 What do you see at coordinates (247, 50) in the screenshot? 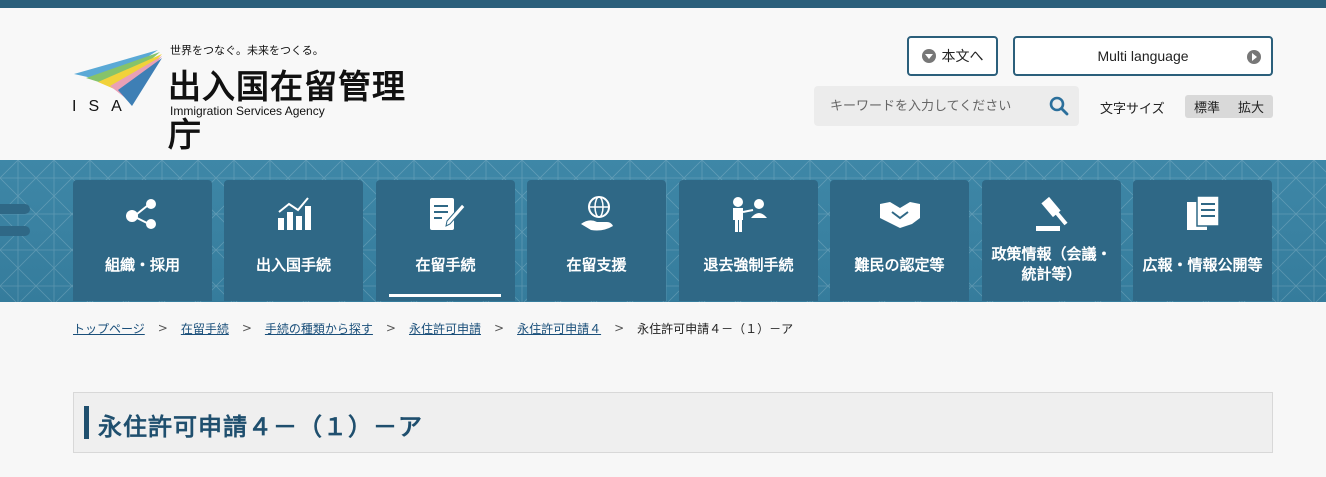
I see `logo-tagline: 世界をつなぐ。未来をつくる。` at bounding box center [247, 50].